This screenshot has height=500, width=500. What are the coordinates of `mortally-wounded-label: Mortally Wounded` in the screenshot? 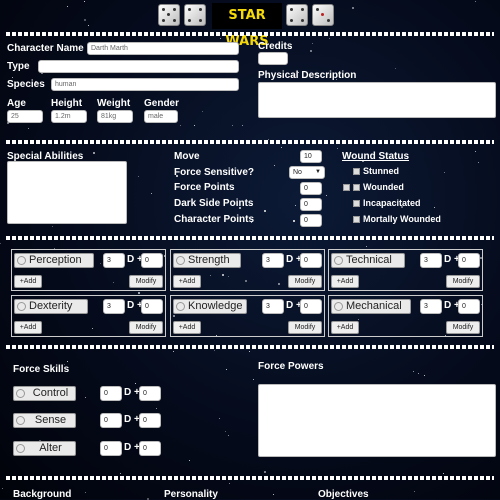 It's located at (402, 219).